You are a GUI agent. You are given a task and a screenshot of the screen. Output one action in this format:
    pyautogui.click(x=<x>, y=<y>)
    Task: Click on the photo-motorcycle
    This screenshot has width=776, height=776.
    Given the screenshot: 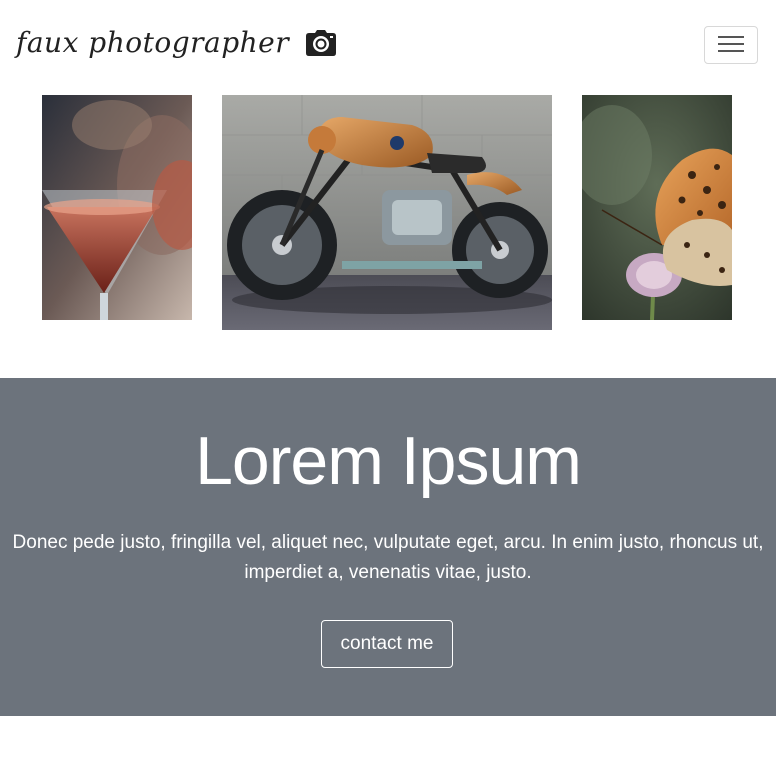 What is the action you would take?
    pyautogui.click(x=387, y=212)
    